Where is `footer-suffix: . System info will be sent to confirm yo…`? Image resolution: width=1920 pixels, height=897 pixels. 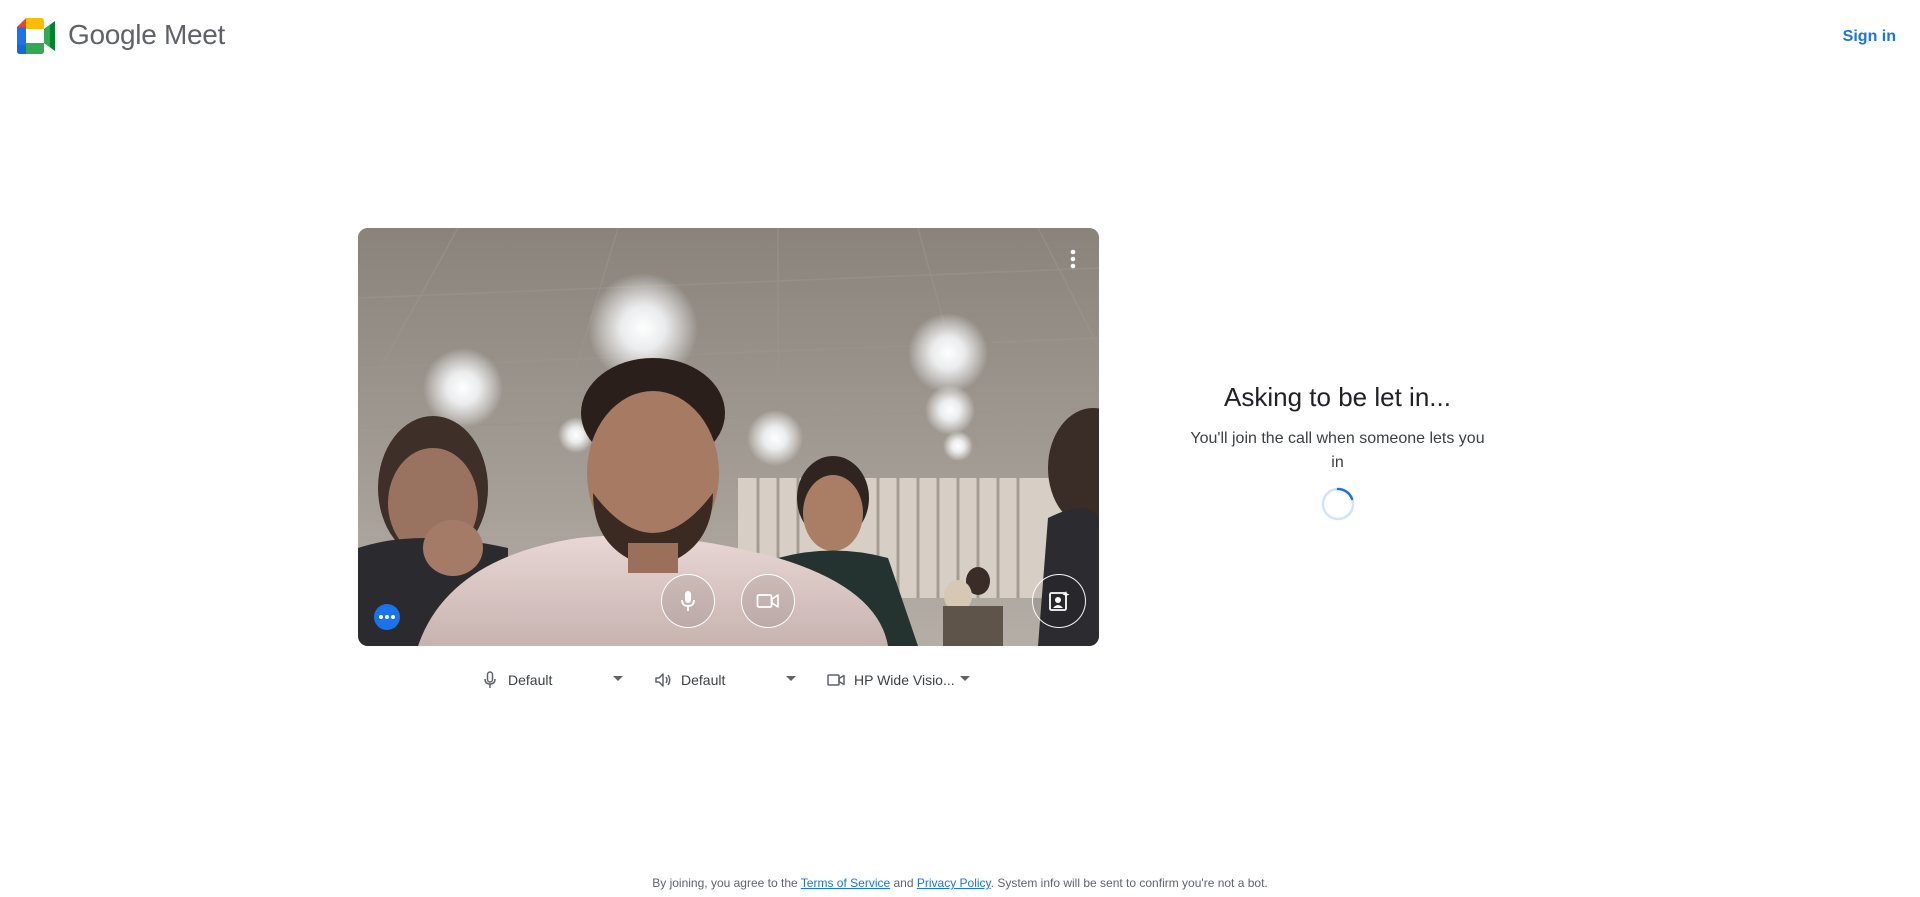
footer-suffix: . System info will be sent to confirm yo… is located at coordinates (1129, 883).